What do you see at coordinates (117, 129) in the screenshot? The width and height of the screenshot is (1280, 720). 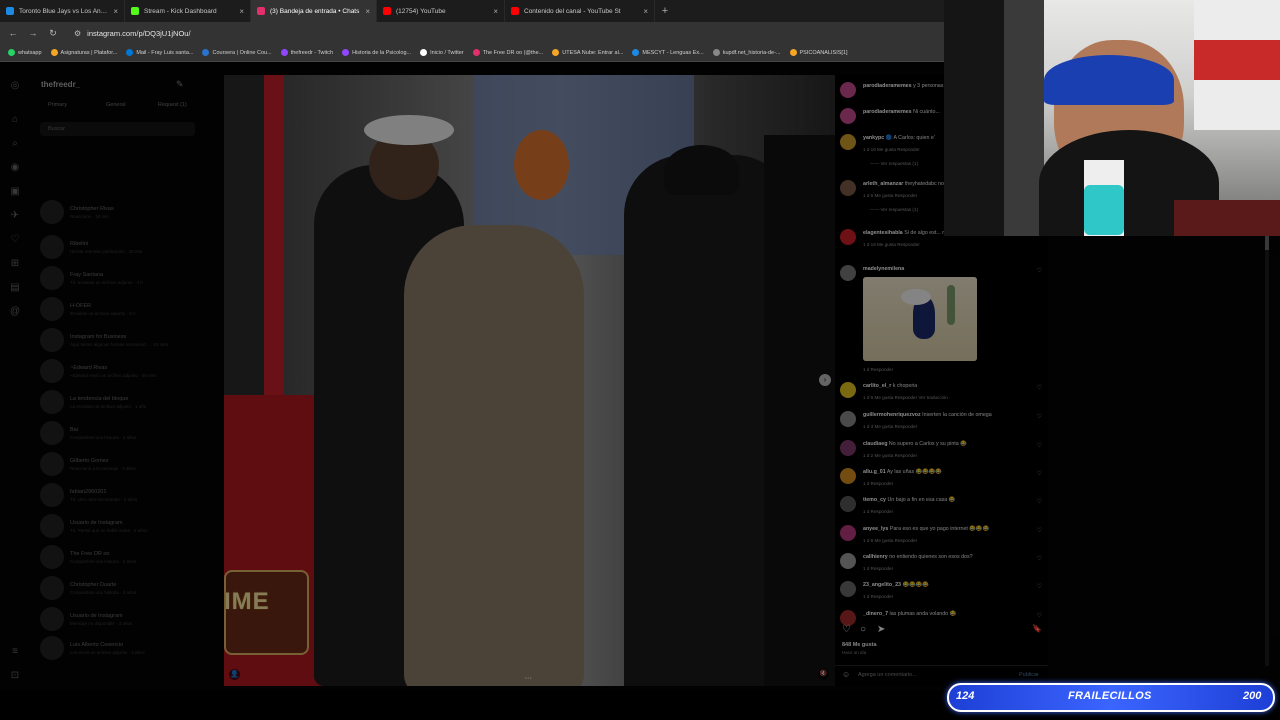 I see `dm-search-input: Buscar` at bounding box center [117, 129].